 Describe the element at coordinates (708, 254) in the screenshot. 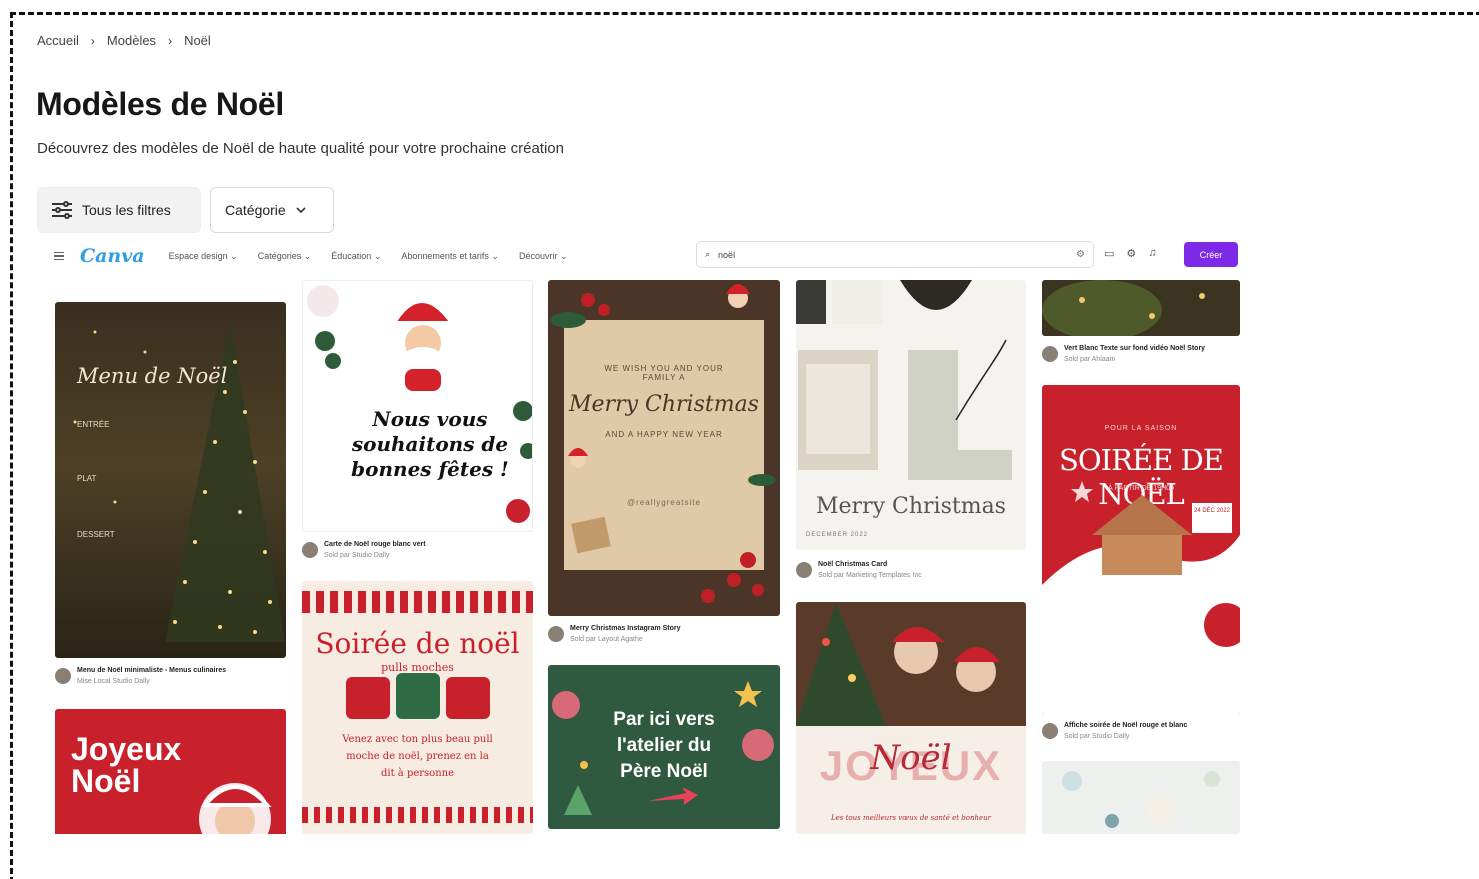

I see `search-icon: ⌕` at that location.